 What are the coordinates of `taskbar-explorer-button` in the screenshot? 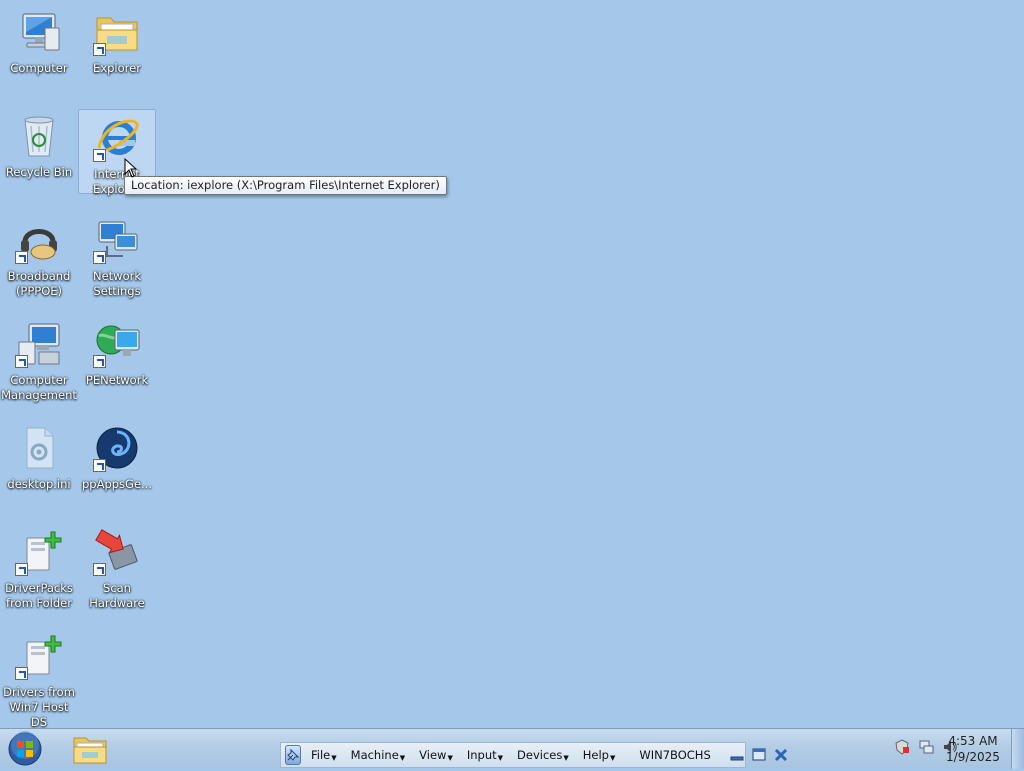 It's located at (90, 749).